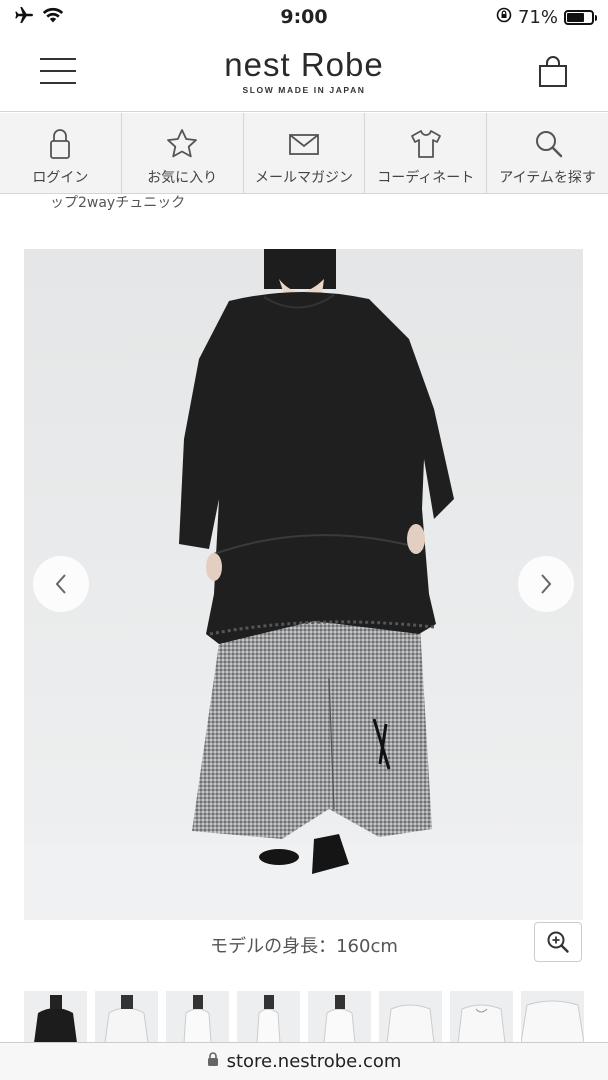 Image resolution: width=608 pixels, height=1080 pixels. I want to click on brand-name: nest Robe, so click(304, 64).